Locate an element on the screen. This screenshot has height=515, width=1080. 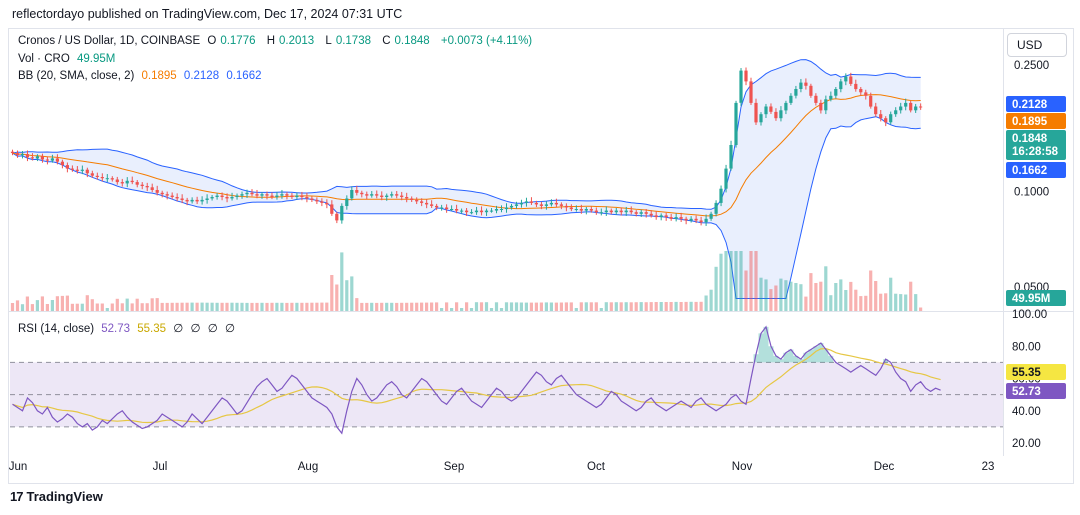
rsi-tick-label: 20.00 is located at coordinates (1026, 444).